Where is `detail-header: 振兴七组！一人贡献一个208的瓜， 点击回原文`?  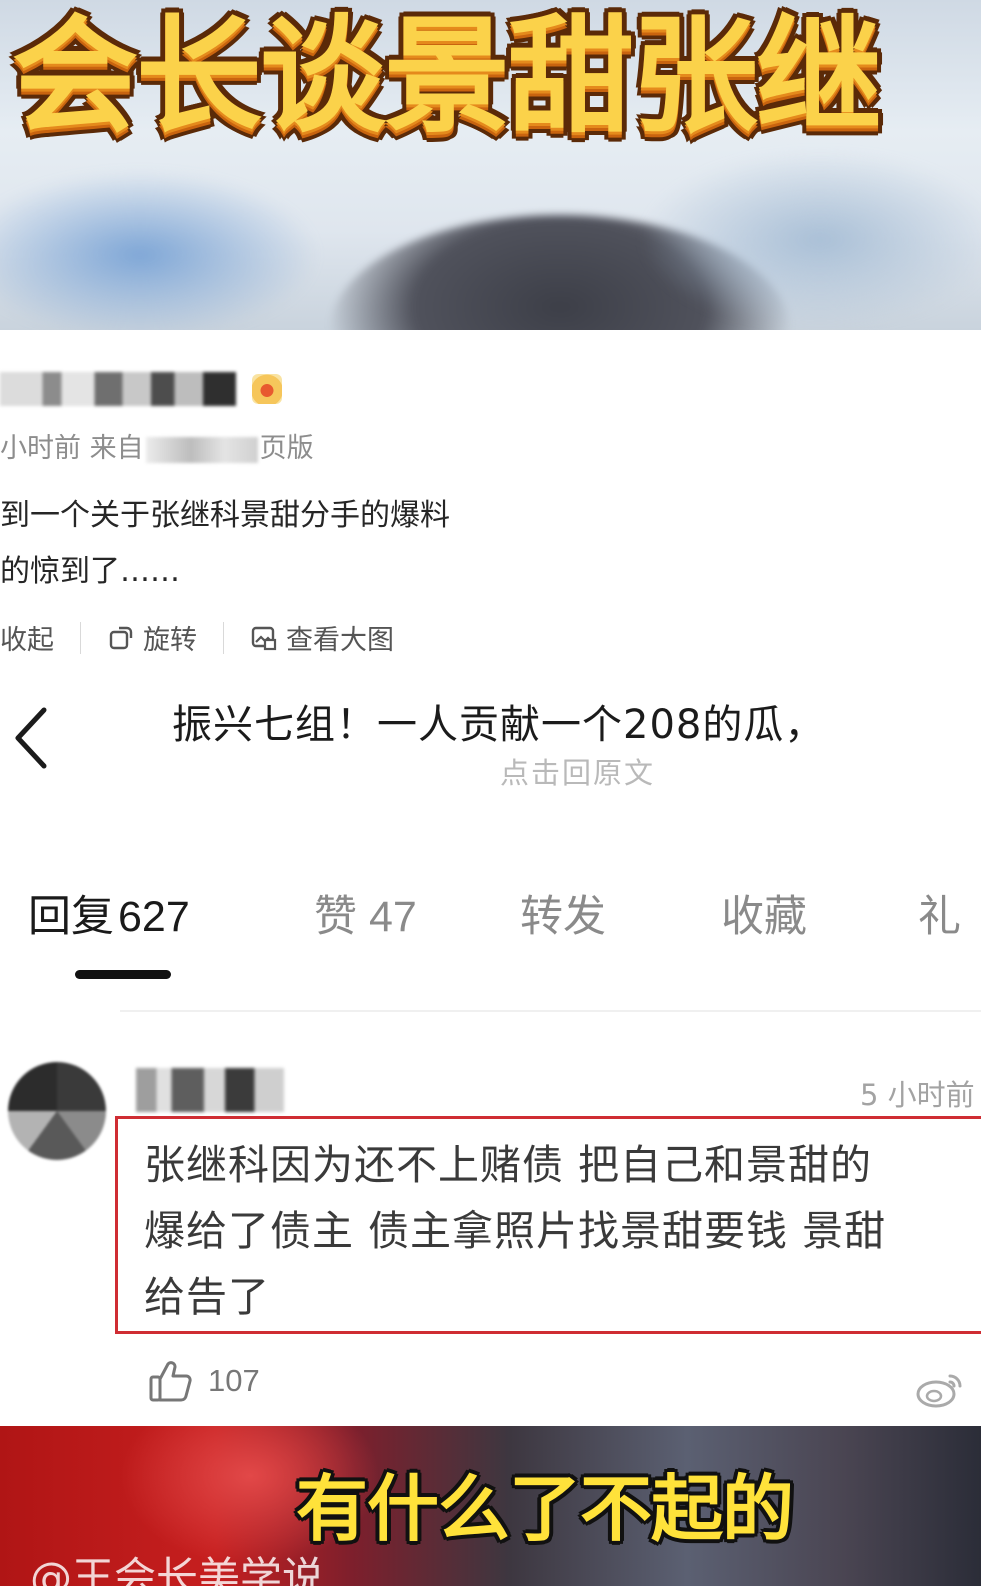
detail-header: 振兴七组！一人贡献一个208的瓜， 点击回原文 is located at coordinates (490, 740).